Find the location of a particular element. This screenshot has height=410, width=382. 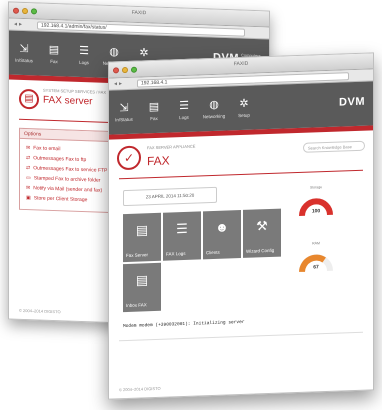

toolbar-item-networking: ◍Networking is located at coordinates (214, 108).